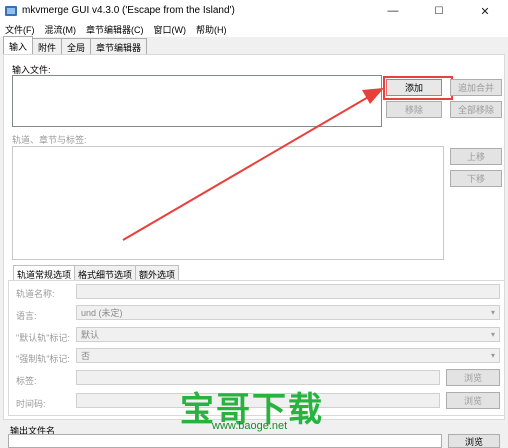 The image size is (508, 448). What do you see at coordinates (26, 381) in the screenshot?
I see `tags-label: 标签:` at bounding box center [26, 381].